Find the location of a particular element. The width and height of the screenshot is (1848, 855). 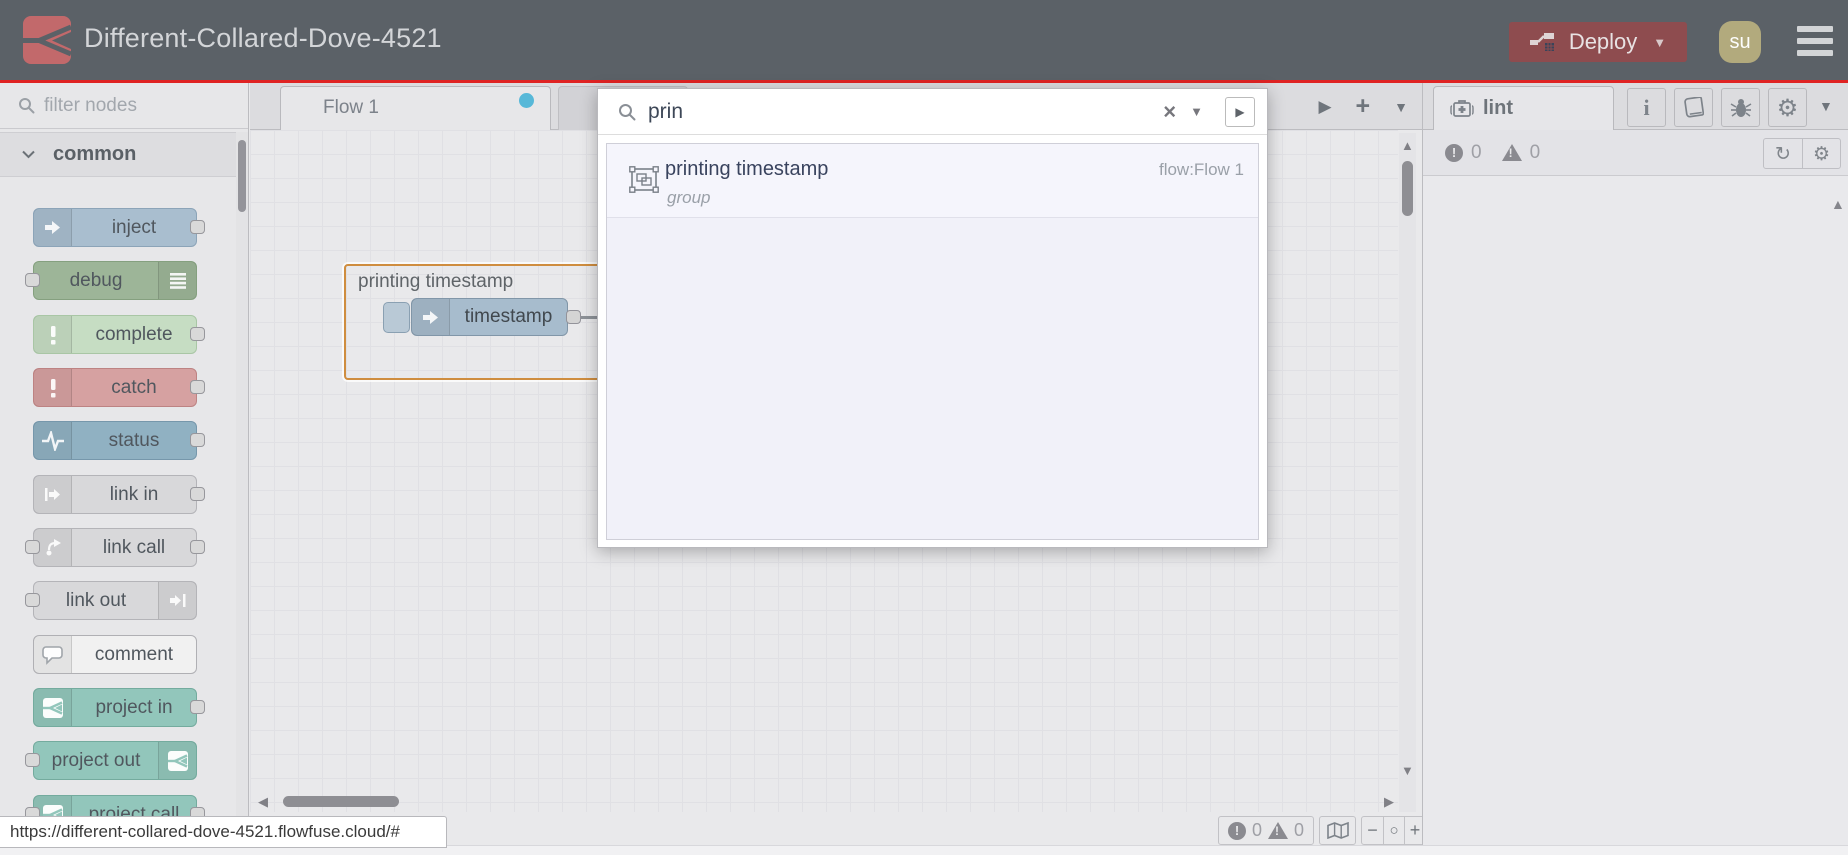

node-label: timestamp is located at coordinates (508, 316).